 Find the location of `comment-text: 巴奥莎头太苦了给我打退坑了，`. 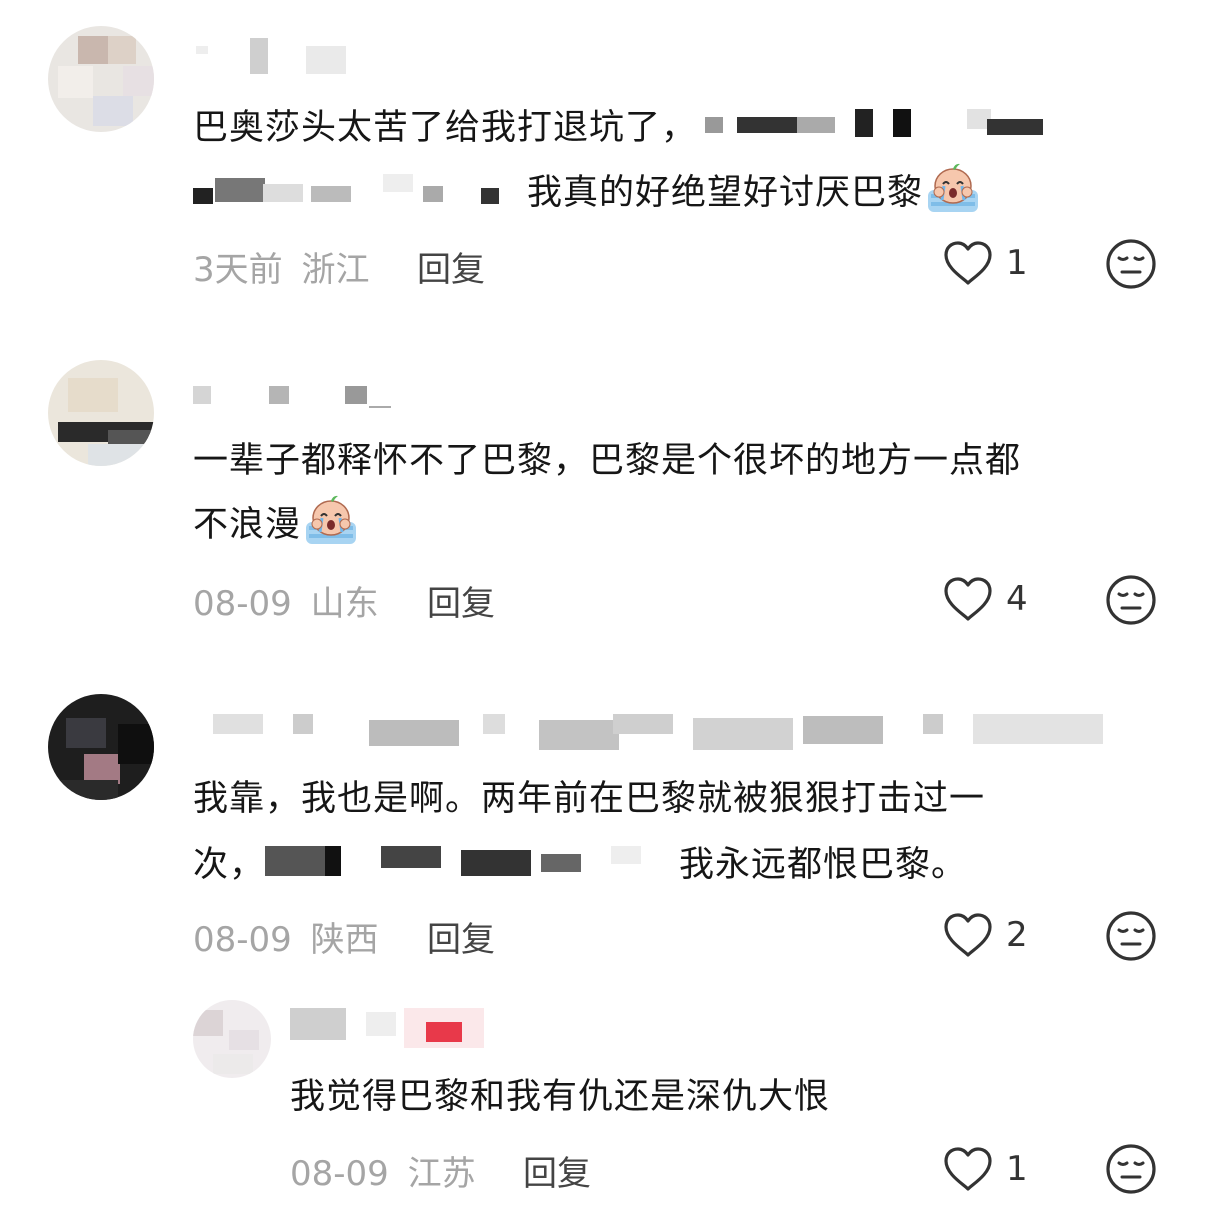

comment-text: 巴奥莎头太苦了给我打退坑了， is located at coordinates (620, 128).